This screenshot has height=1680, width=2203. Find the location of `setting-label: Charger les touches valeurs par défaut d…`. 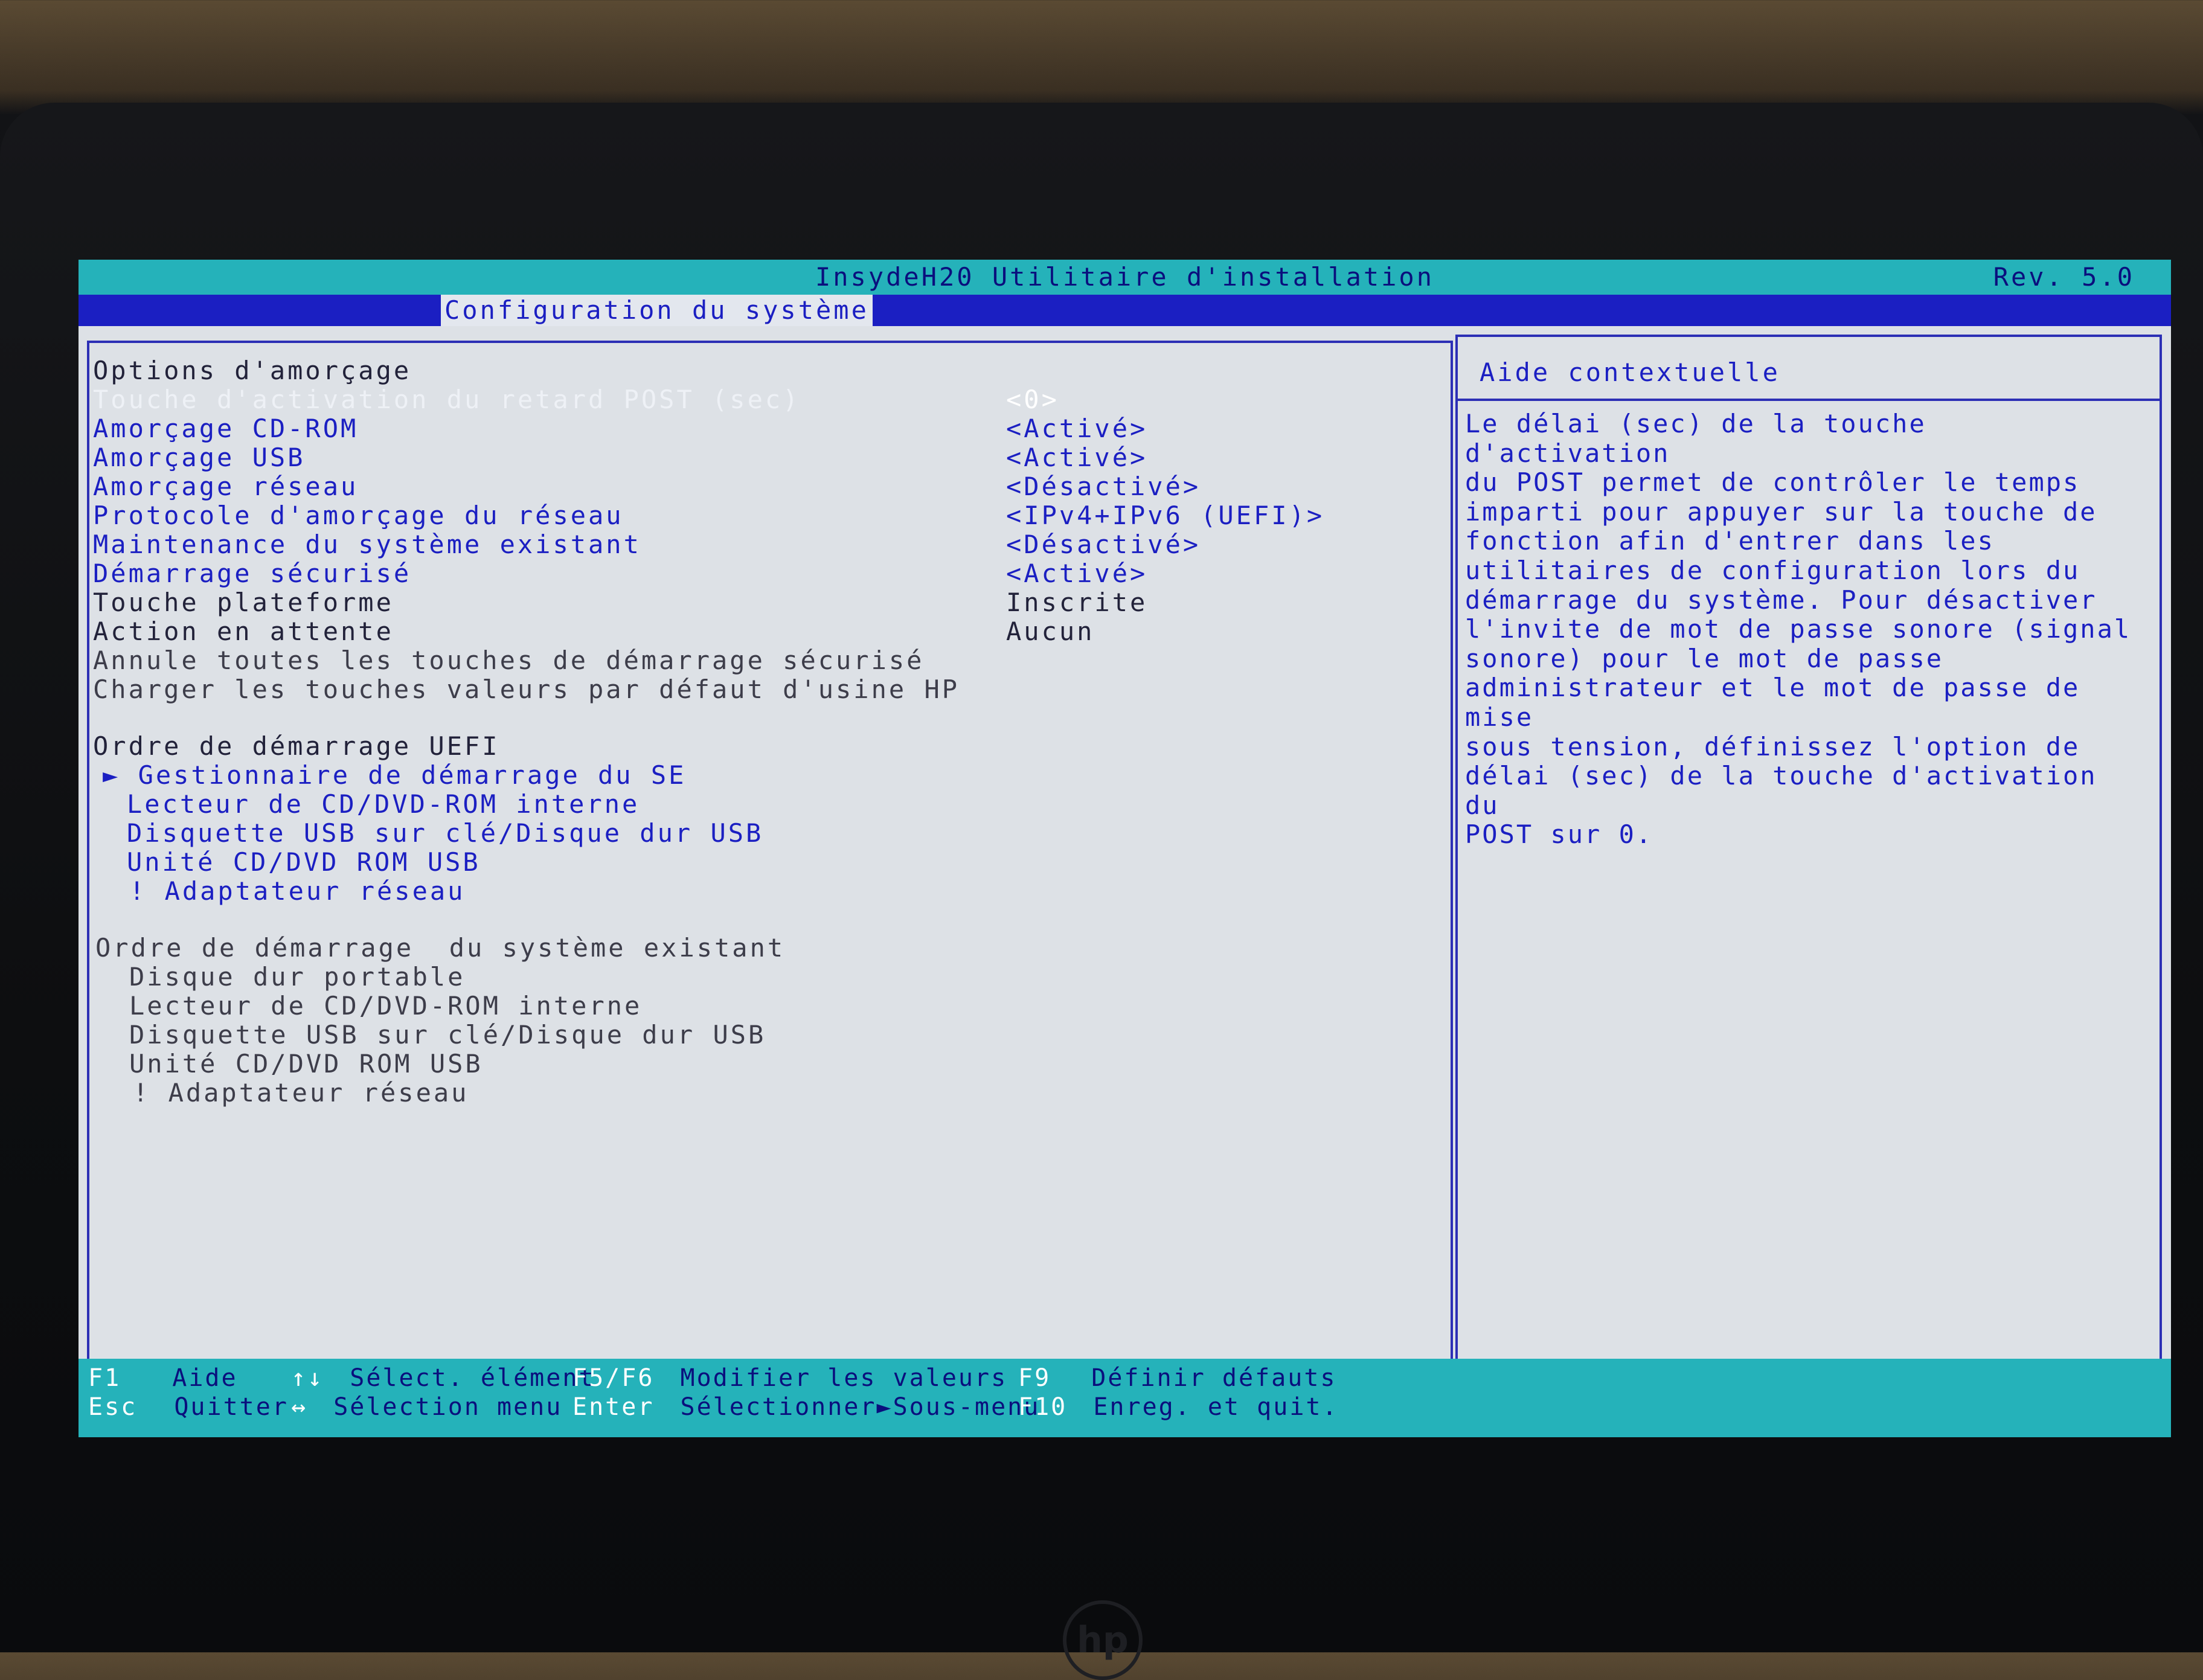

setting-label: Charger les touches valeurs par défaut d… is located at coordinates (526, 689).